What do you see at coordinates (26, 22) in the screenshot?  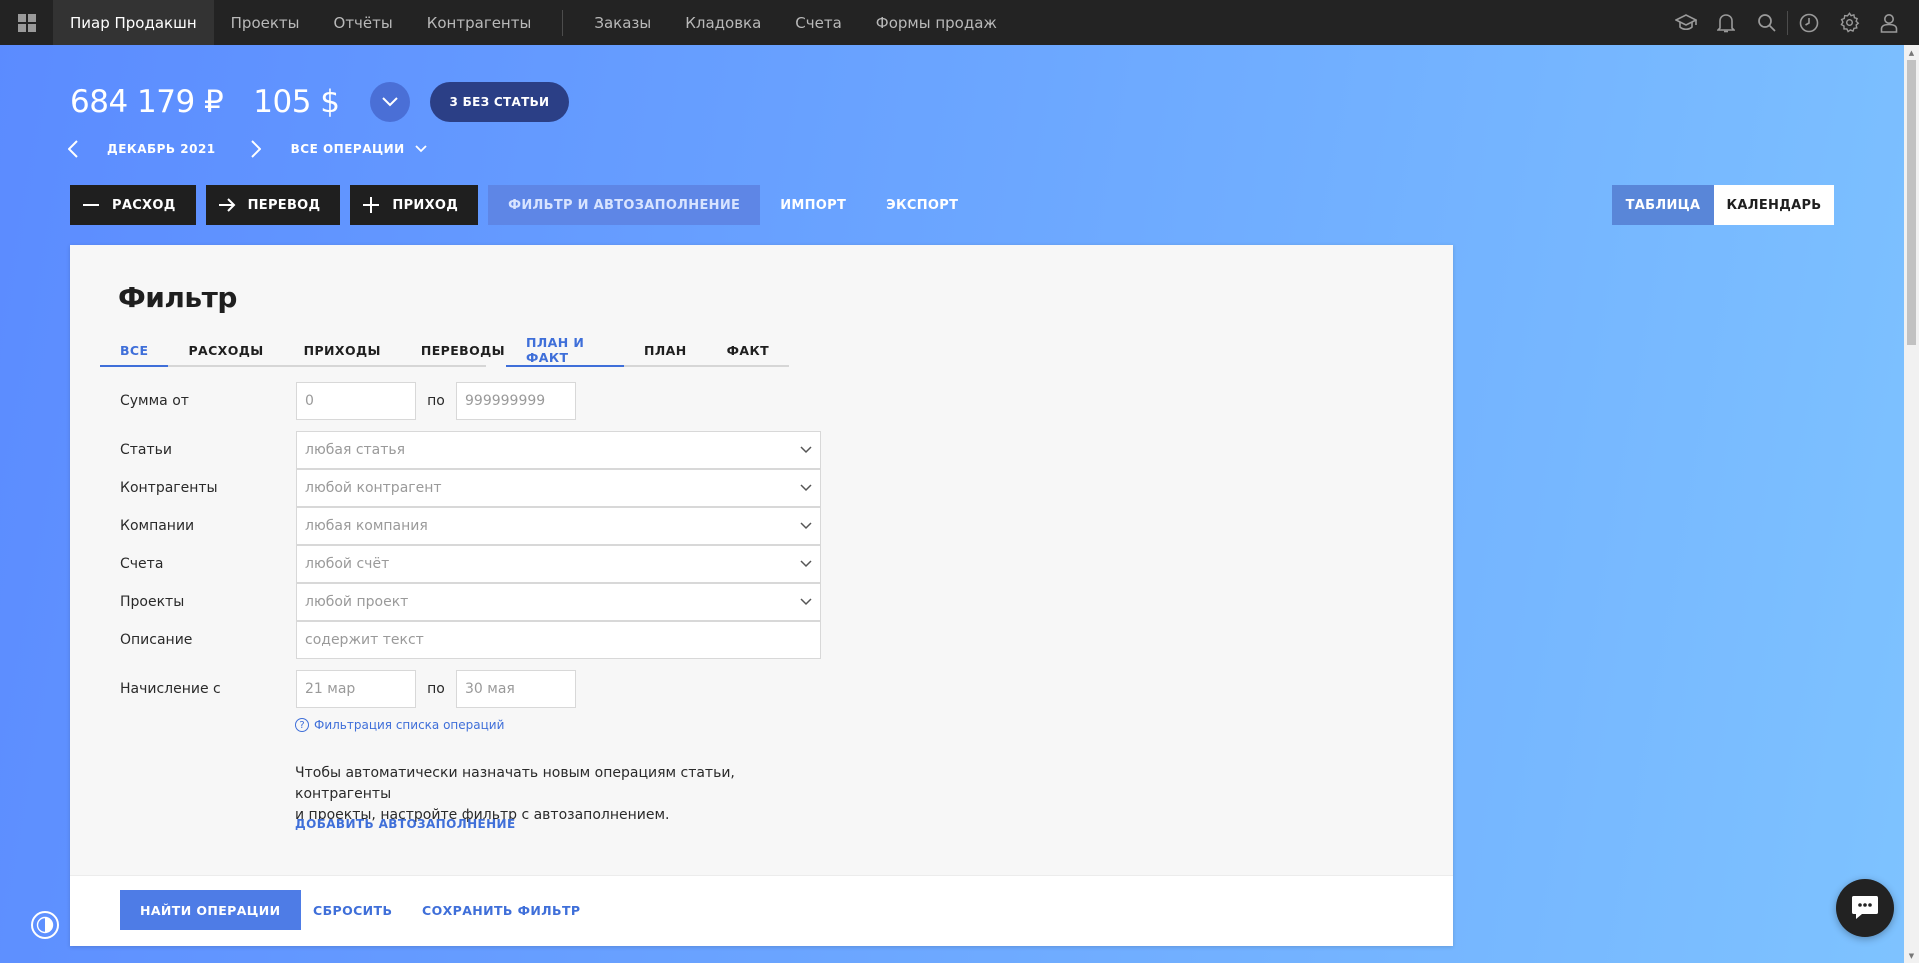 I see `apps-grid-button` at bounding box center [26, 22].